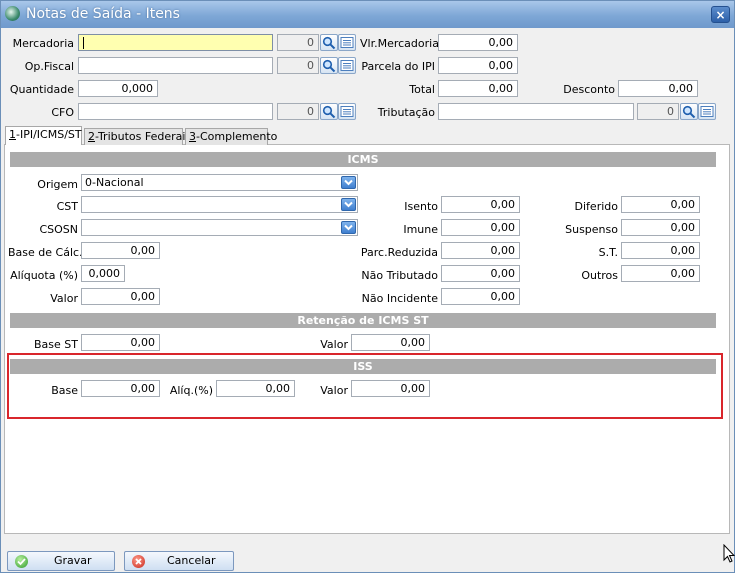 This screenshot has height=574, width=735. I want to click on origem-select: 0-Nacional, so click(219, 182).